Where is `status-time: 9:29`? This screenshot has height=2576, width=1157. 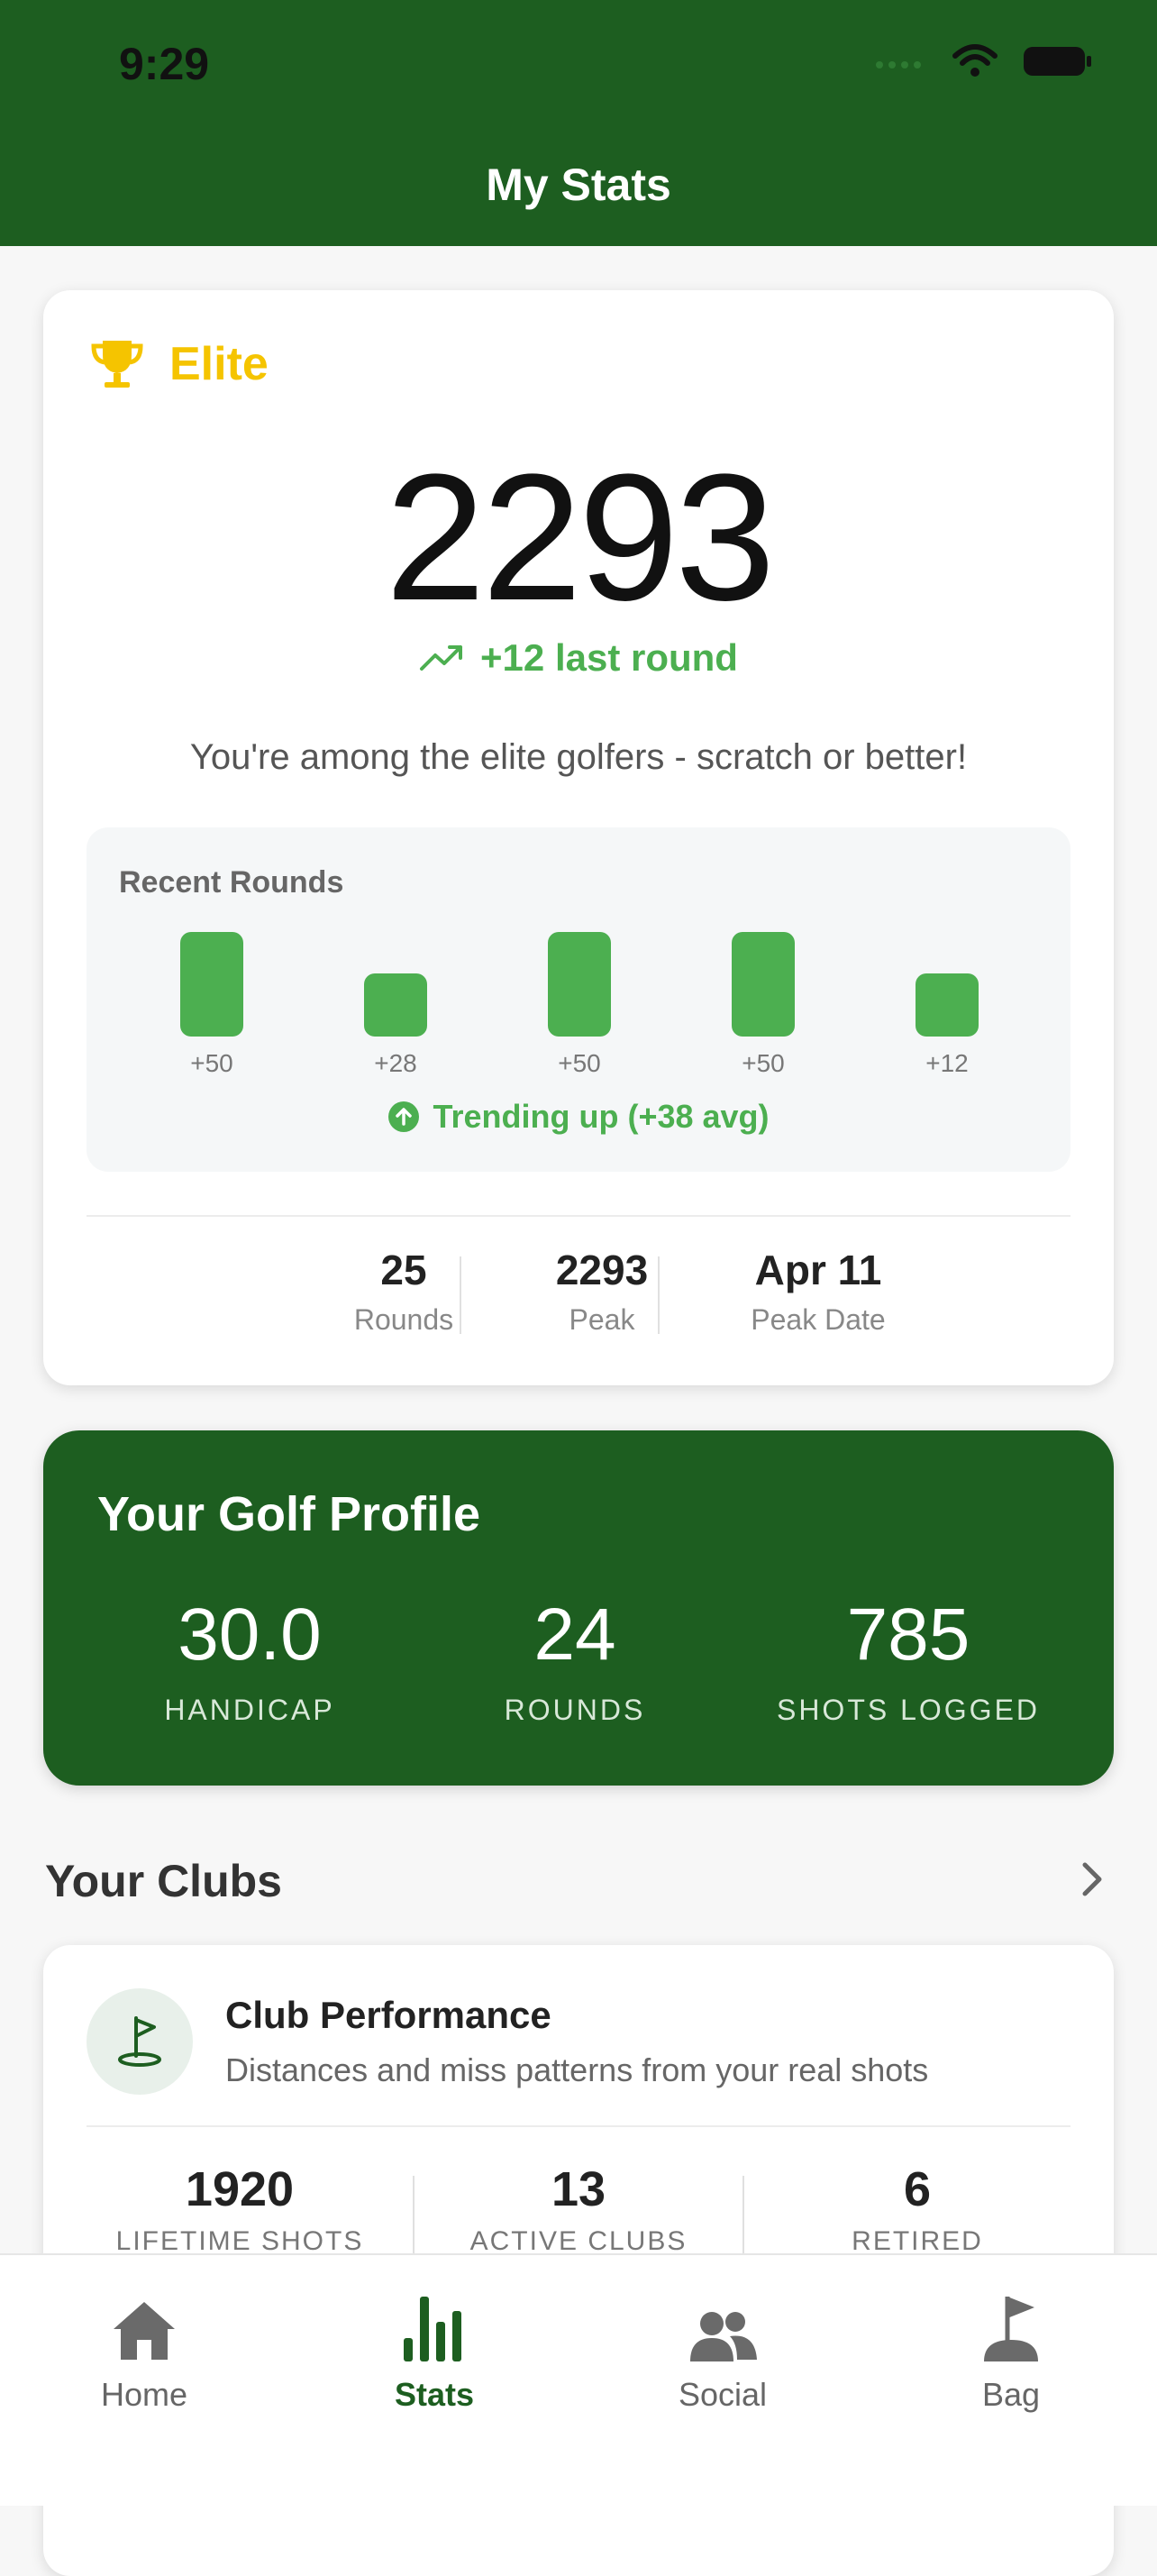 status-time: 9:29 is located at coordinates (164, 64).